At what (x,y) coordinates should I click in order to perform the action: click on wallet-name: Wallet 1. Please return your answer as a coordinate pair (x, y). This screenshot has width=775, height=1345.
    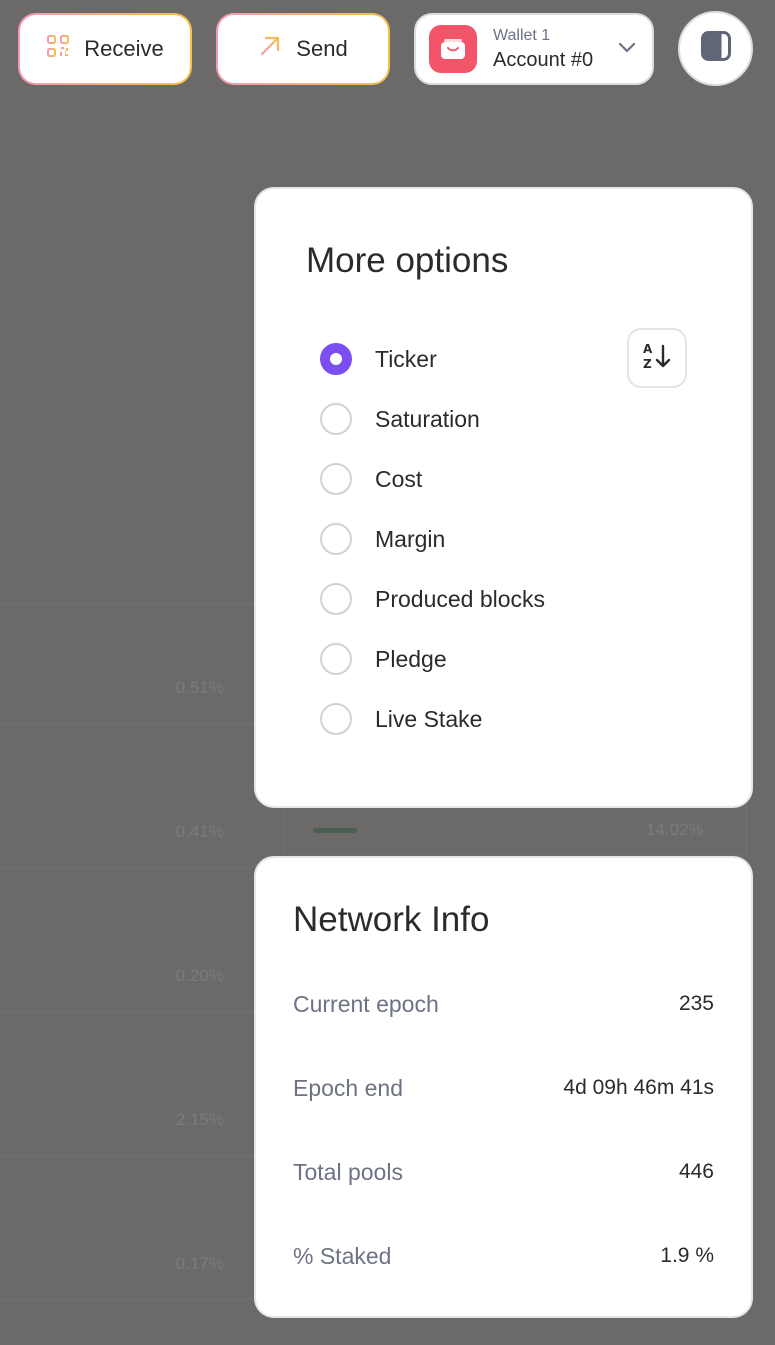
    Looking at the image, I should click on (522, 35).